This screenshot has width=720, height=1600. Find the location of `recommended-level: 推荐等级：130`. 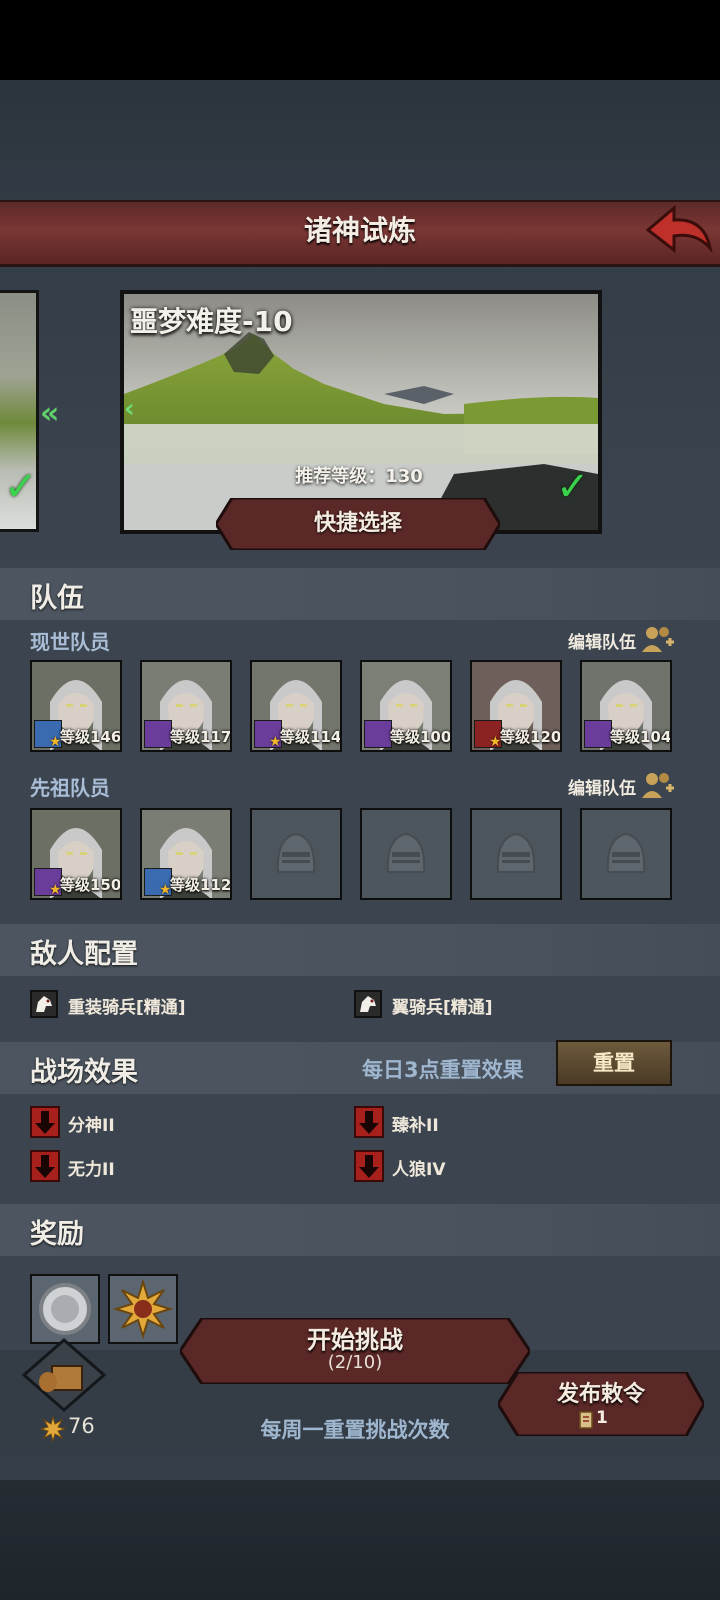

recommended-level: 推荐等级：130 is located at coordinates (359, 476).